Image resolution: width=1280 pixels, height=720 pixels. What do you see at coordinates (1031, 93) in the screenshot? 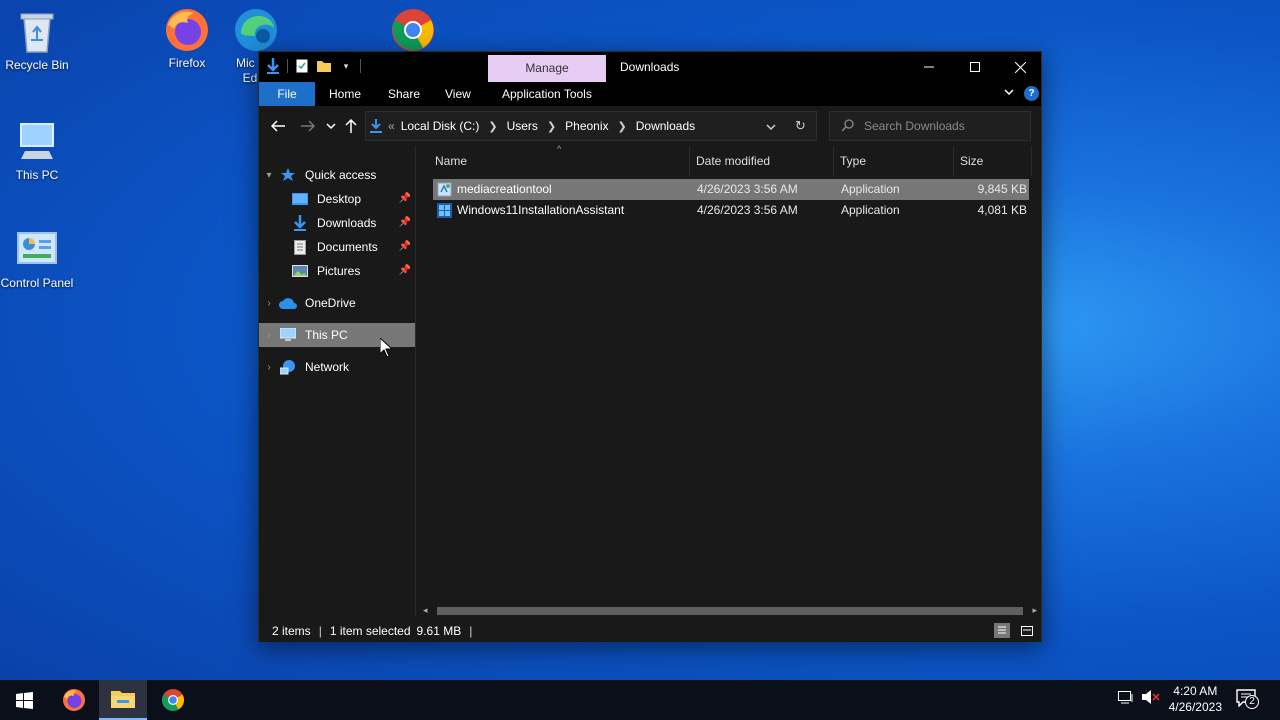
I see `help-icon: ?` at bounding box center [1031, 93].